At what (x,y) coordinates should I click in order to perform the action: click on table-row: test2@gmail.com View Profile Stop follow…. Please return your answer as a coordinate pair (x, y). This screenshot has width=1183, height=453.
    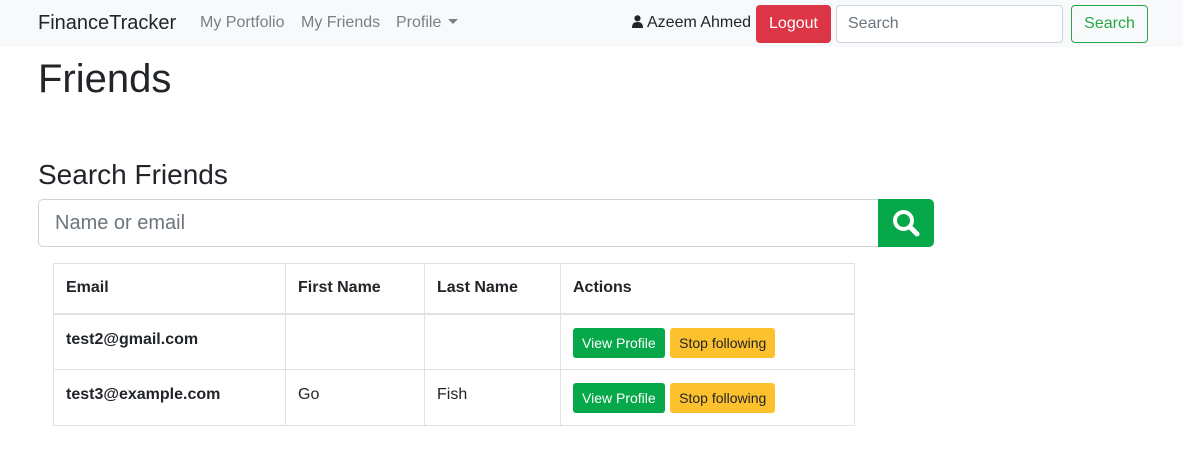
    Looking at the image, I should click on (454, 341).